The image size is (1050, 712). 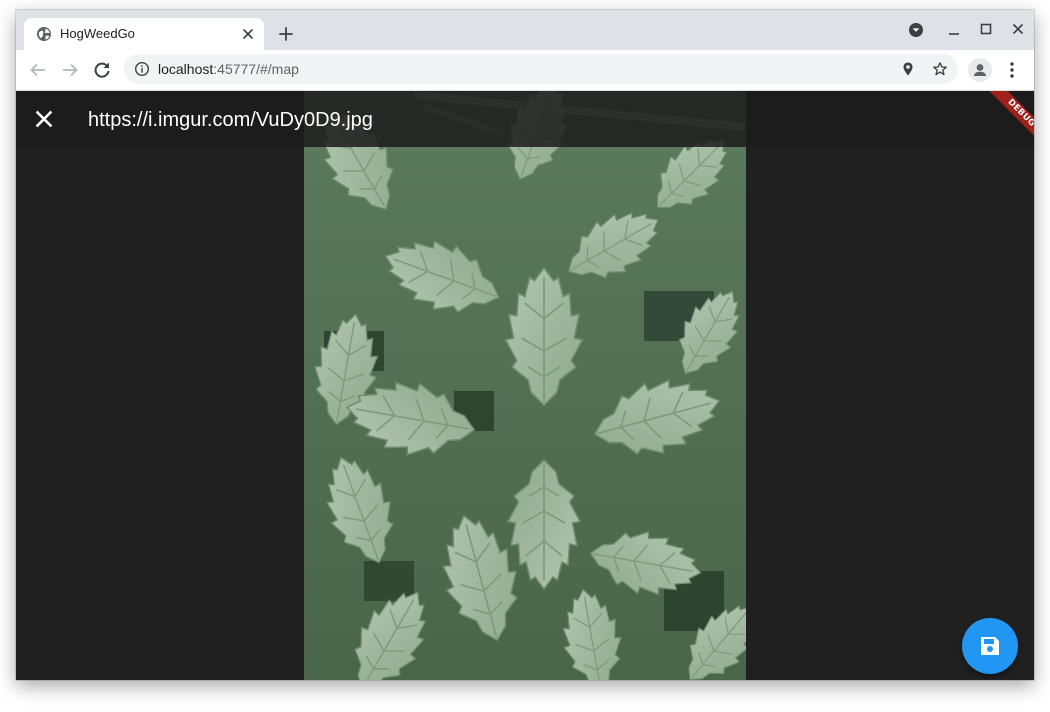 I want to click on star-icon, so click(x=940, y=69).